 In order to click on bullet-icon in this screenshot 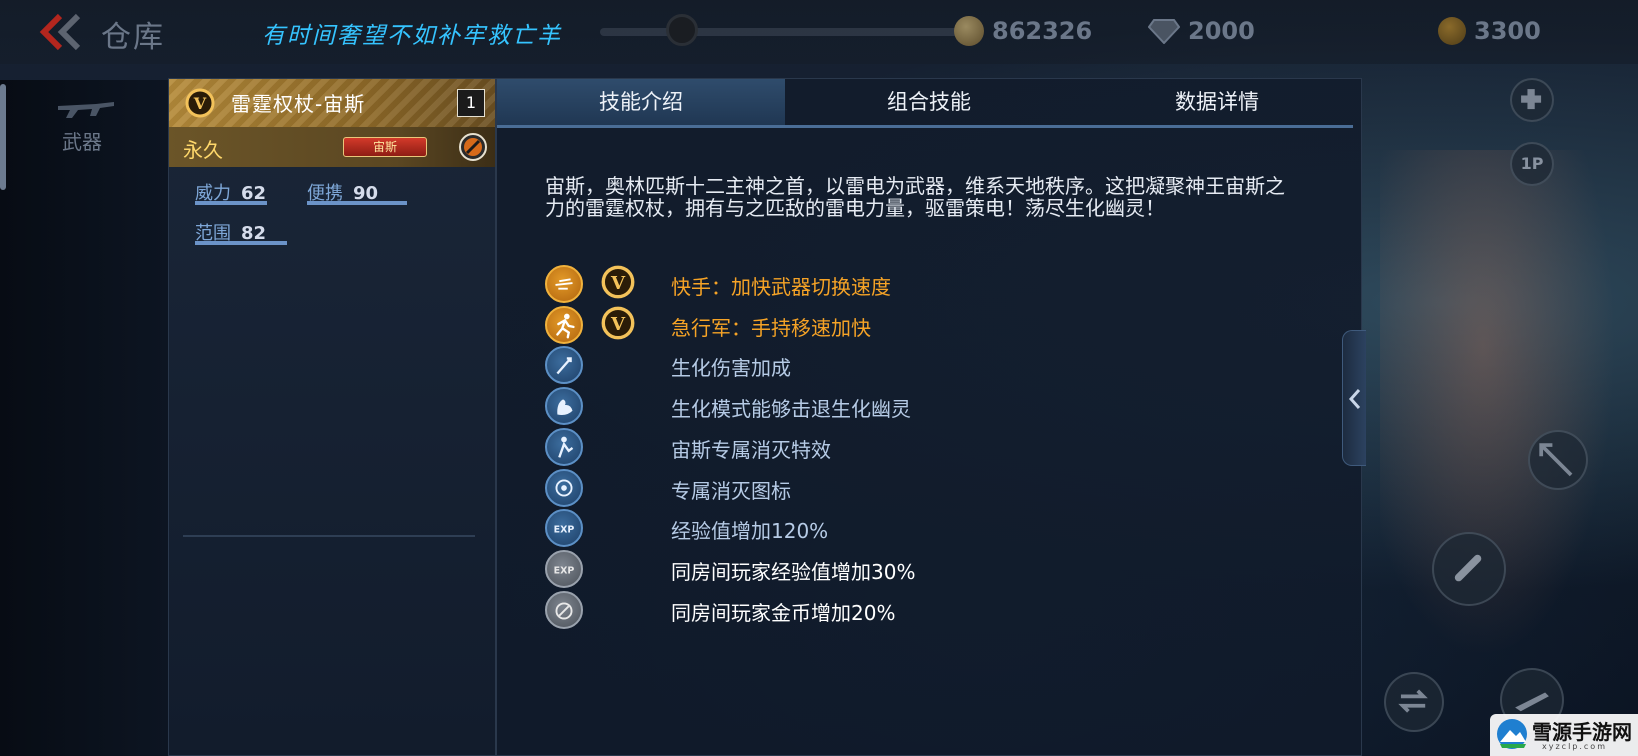, I will do `click(1468, 568)`.